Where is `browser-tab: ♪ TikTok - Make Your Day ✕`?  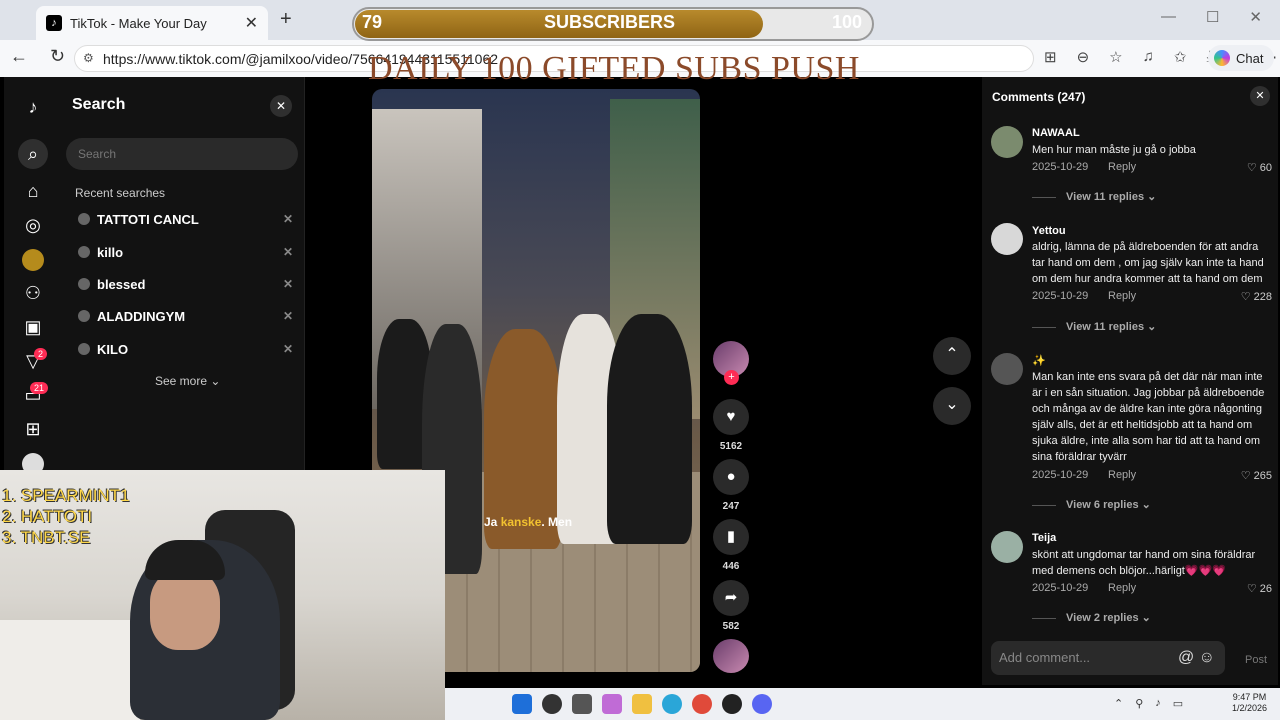 browser-tab: ♪ TikTok - Make Your Day ✕ is located at coordinates (152, 23).